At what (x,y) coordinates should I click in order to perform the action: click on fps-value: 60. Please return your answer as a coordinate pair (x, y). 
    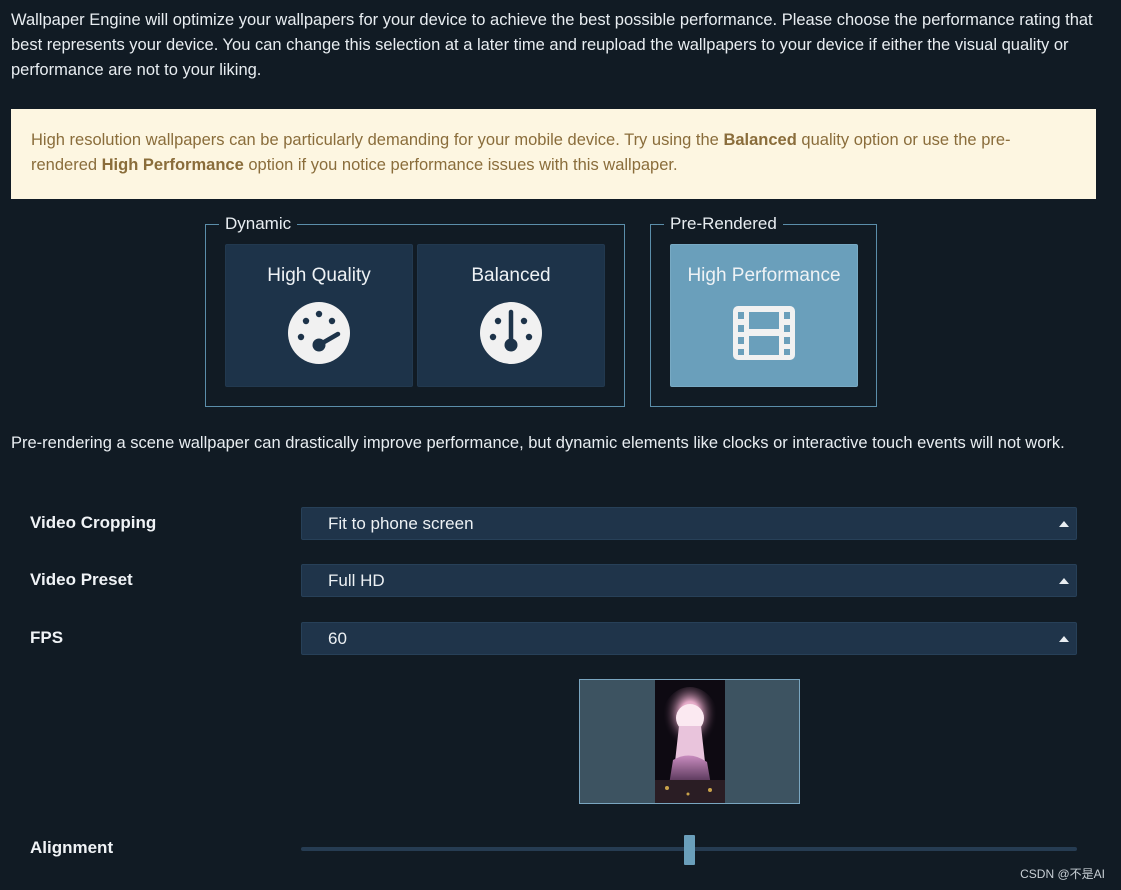
    Looking at the image, I should click on (337, 638).